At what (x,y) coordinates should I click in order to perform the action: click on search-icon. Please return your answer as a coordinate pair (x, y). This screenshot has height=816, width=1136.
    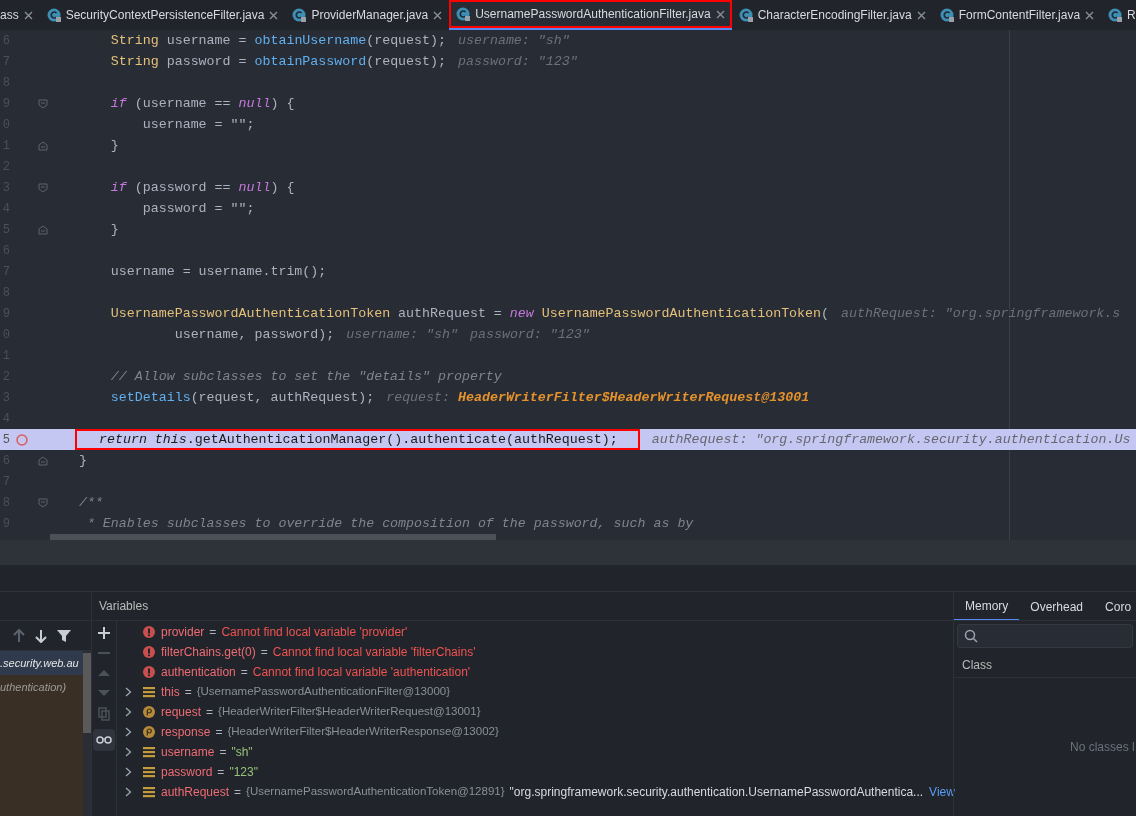
    Looking at the image, I should click on (971, 636).